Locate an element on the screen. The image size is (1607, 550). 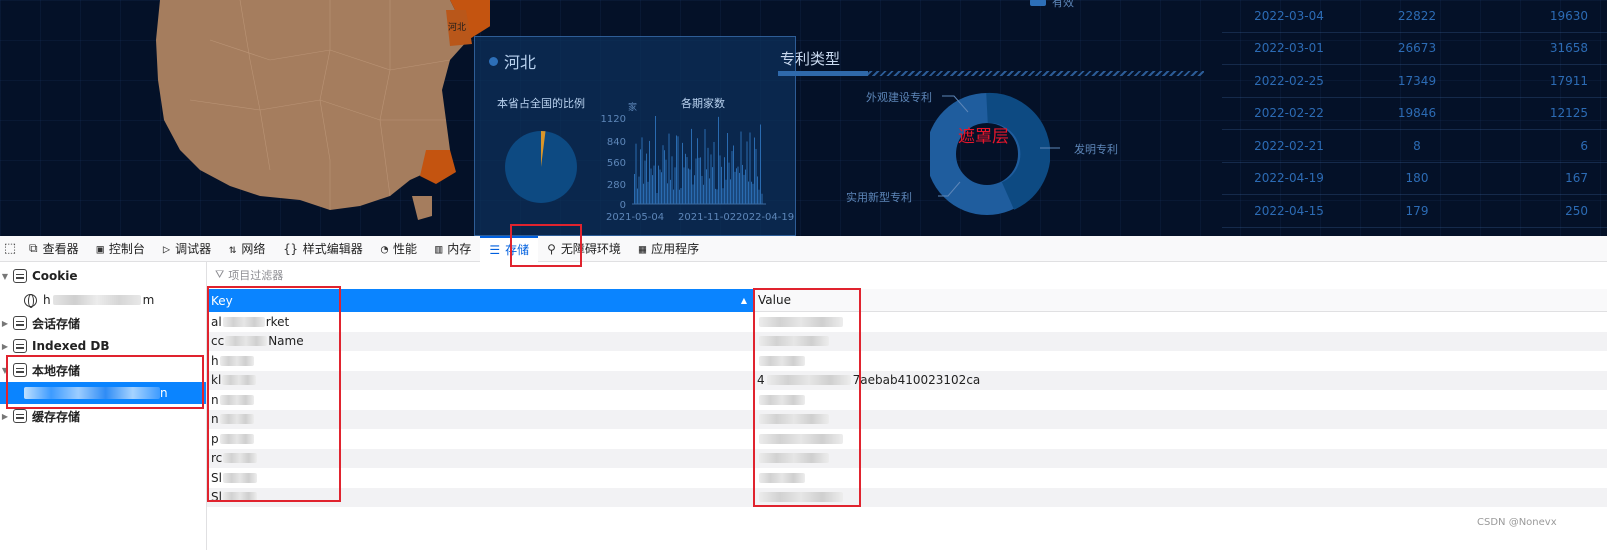
tree-session-storage: ▶ 会话存储 is located at coordinates (103, 323).